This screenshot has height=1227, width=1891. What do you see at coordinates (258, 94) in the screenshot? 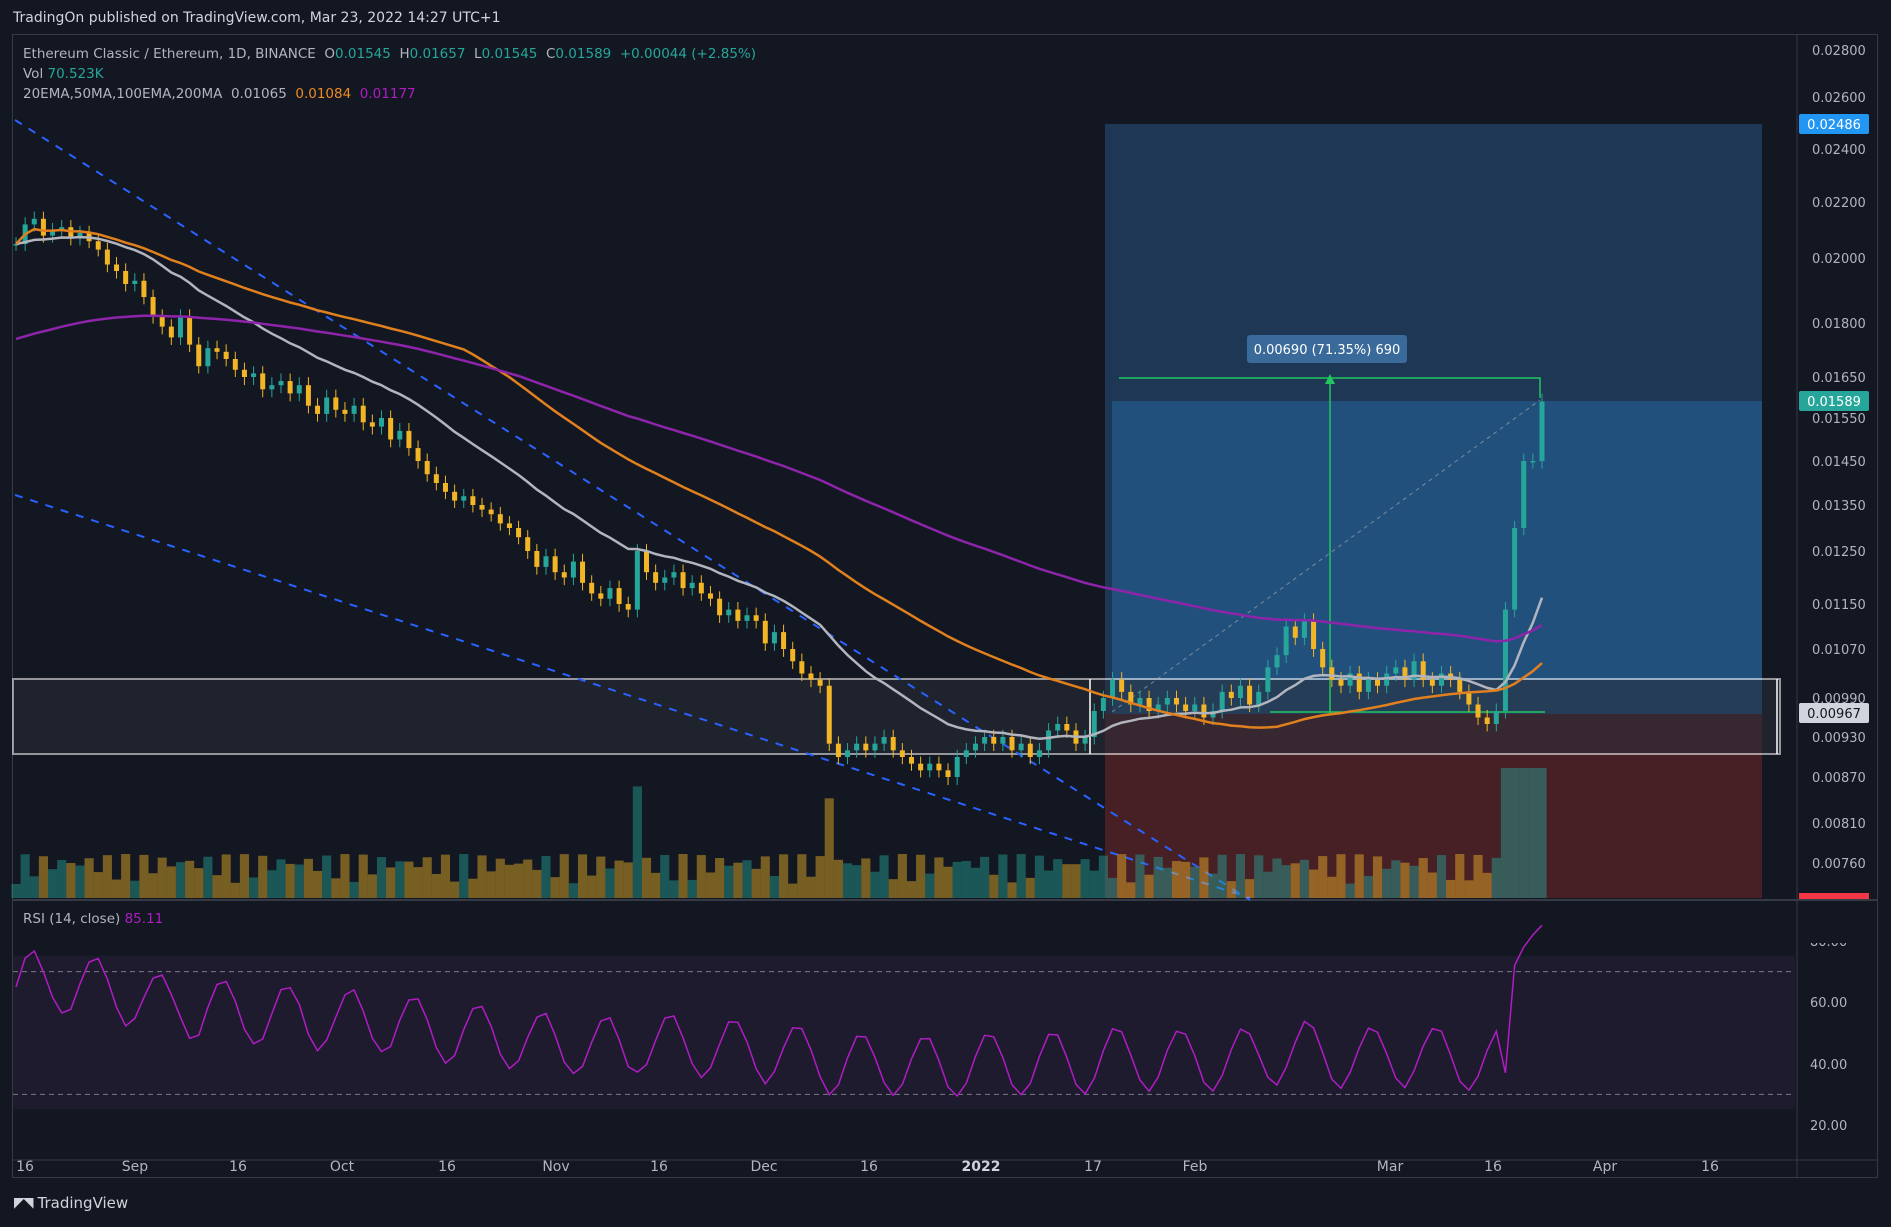
I see `ema20-value: 0.01065` at bounding box center [258, 94].